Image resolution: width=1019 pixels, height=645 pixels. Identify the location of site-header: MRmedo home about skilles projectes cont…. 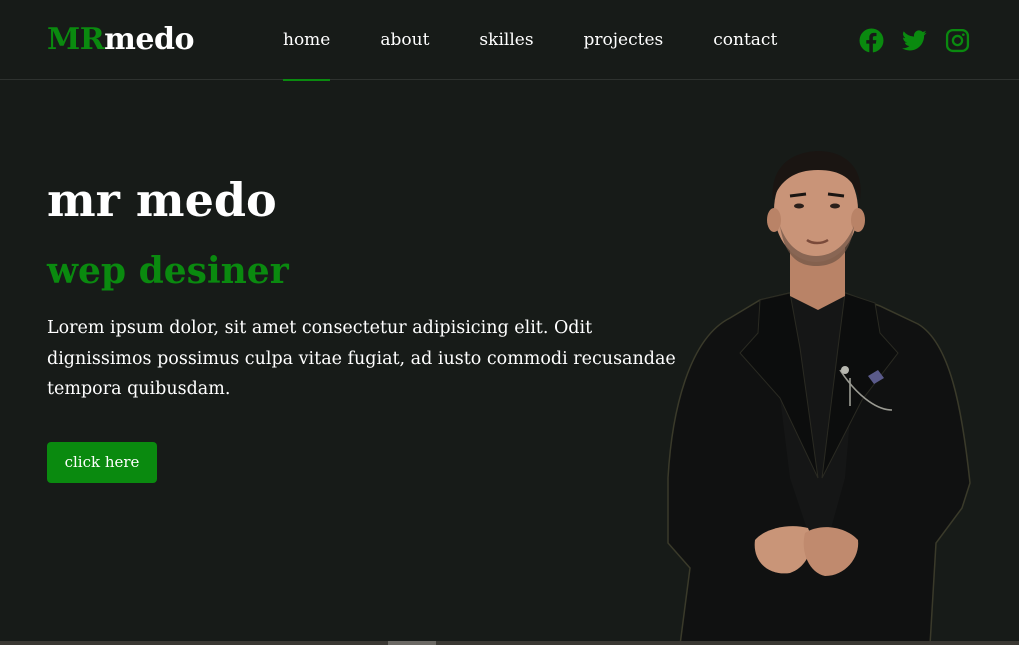
(509, 40).